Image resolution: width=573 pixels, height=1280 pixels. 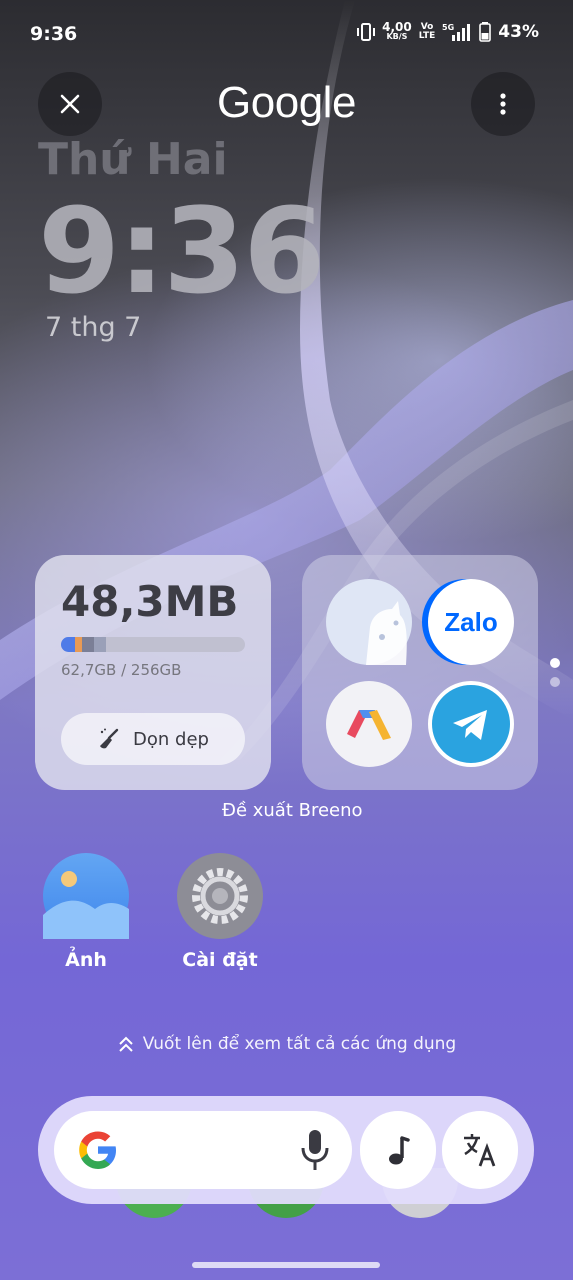 I want to click on swipe-up-hint-text: Vuốt lên để xem tất cả các ứng dụng, so click(x=299, y=1044).